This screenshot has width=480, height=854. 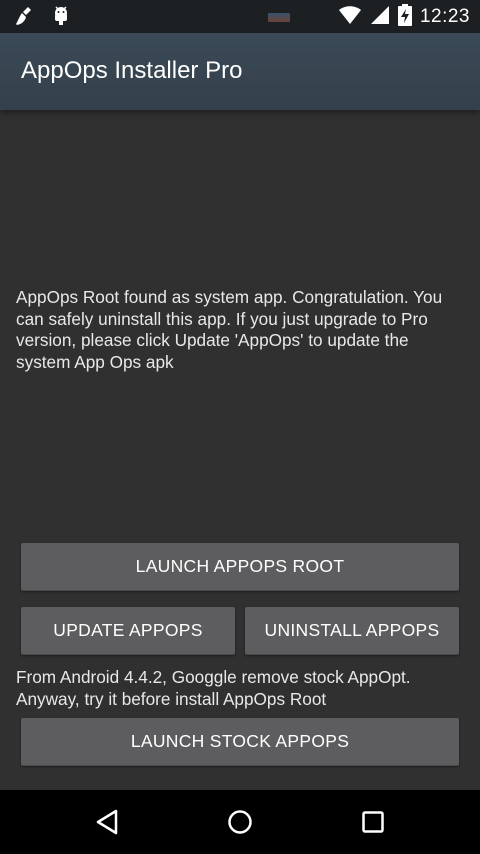 What do you see at coordinates (43, 18) in the screenshot?
I see `status-left-icons` at bounding box center [43, 18].